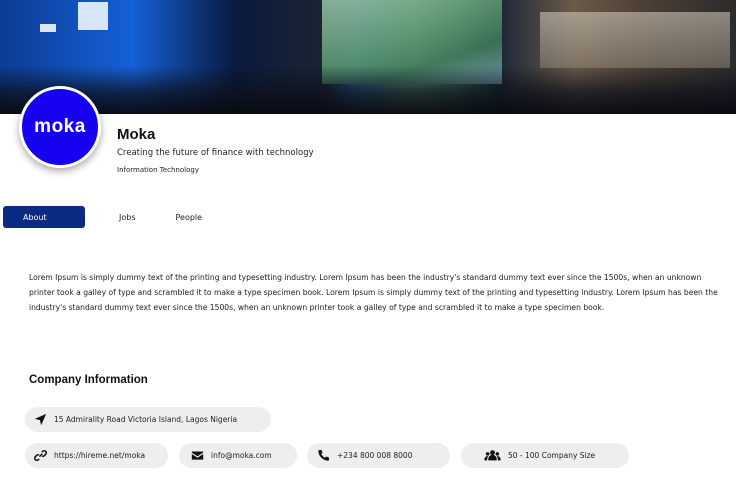 Image resolution: width=736 pixels, height=486 pixels. I want to click on users-icon, so click(492, 456).